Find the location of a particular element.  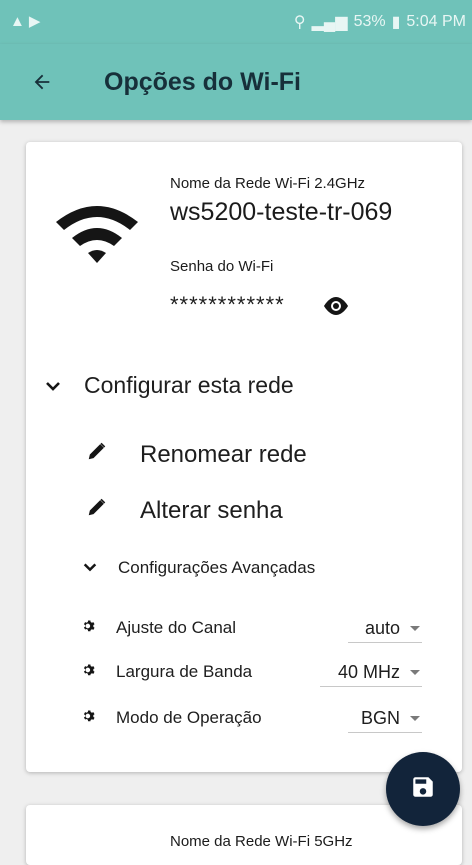

setting-label: Modo de Operação is located at coordinates (189, 717).